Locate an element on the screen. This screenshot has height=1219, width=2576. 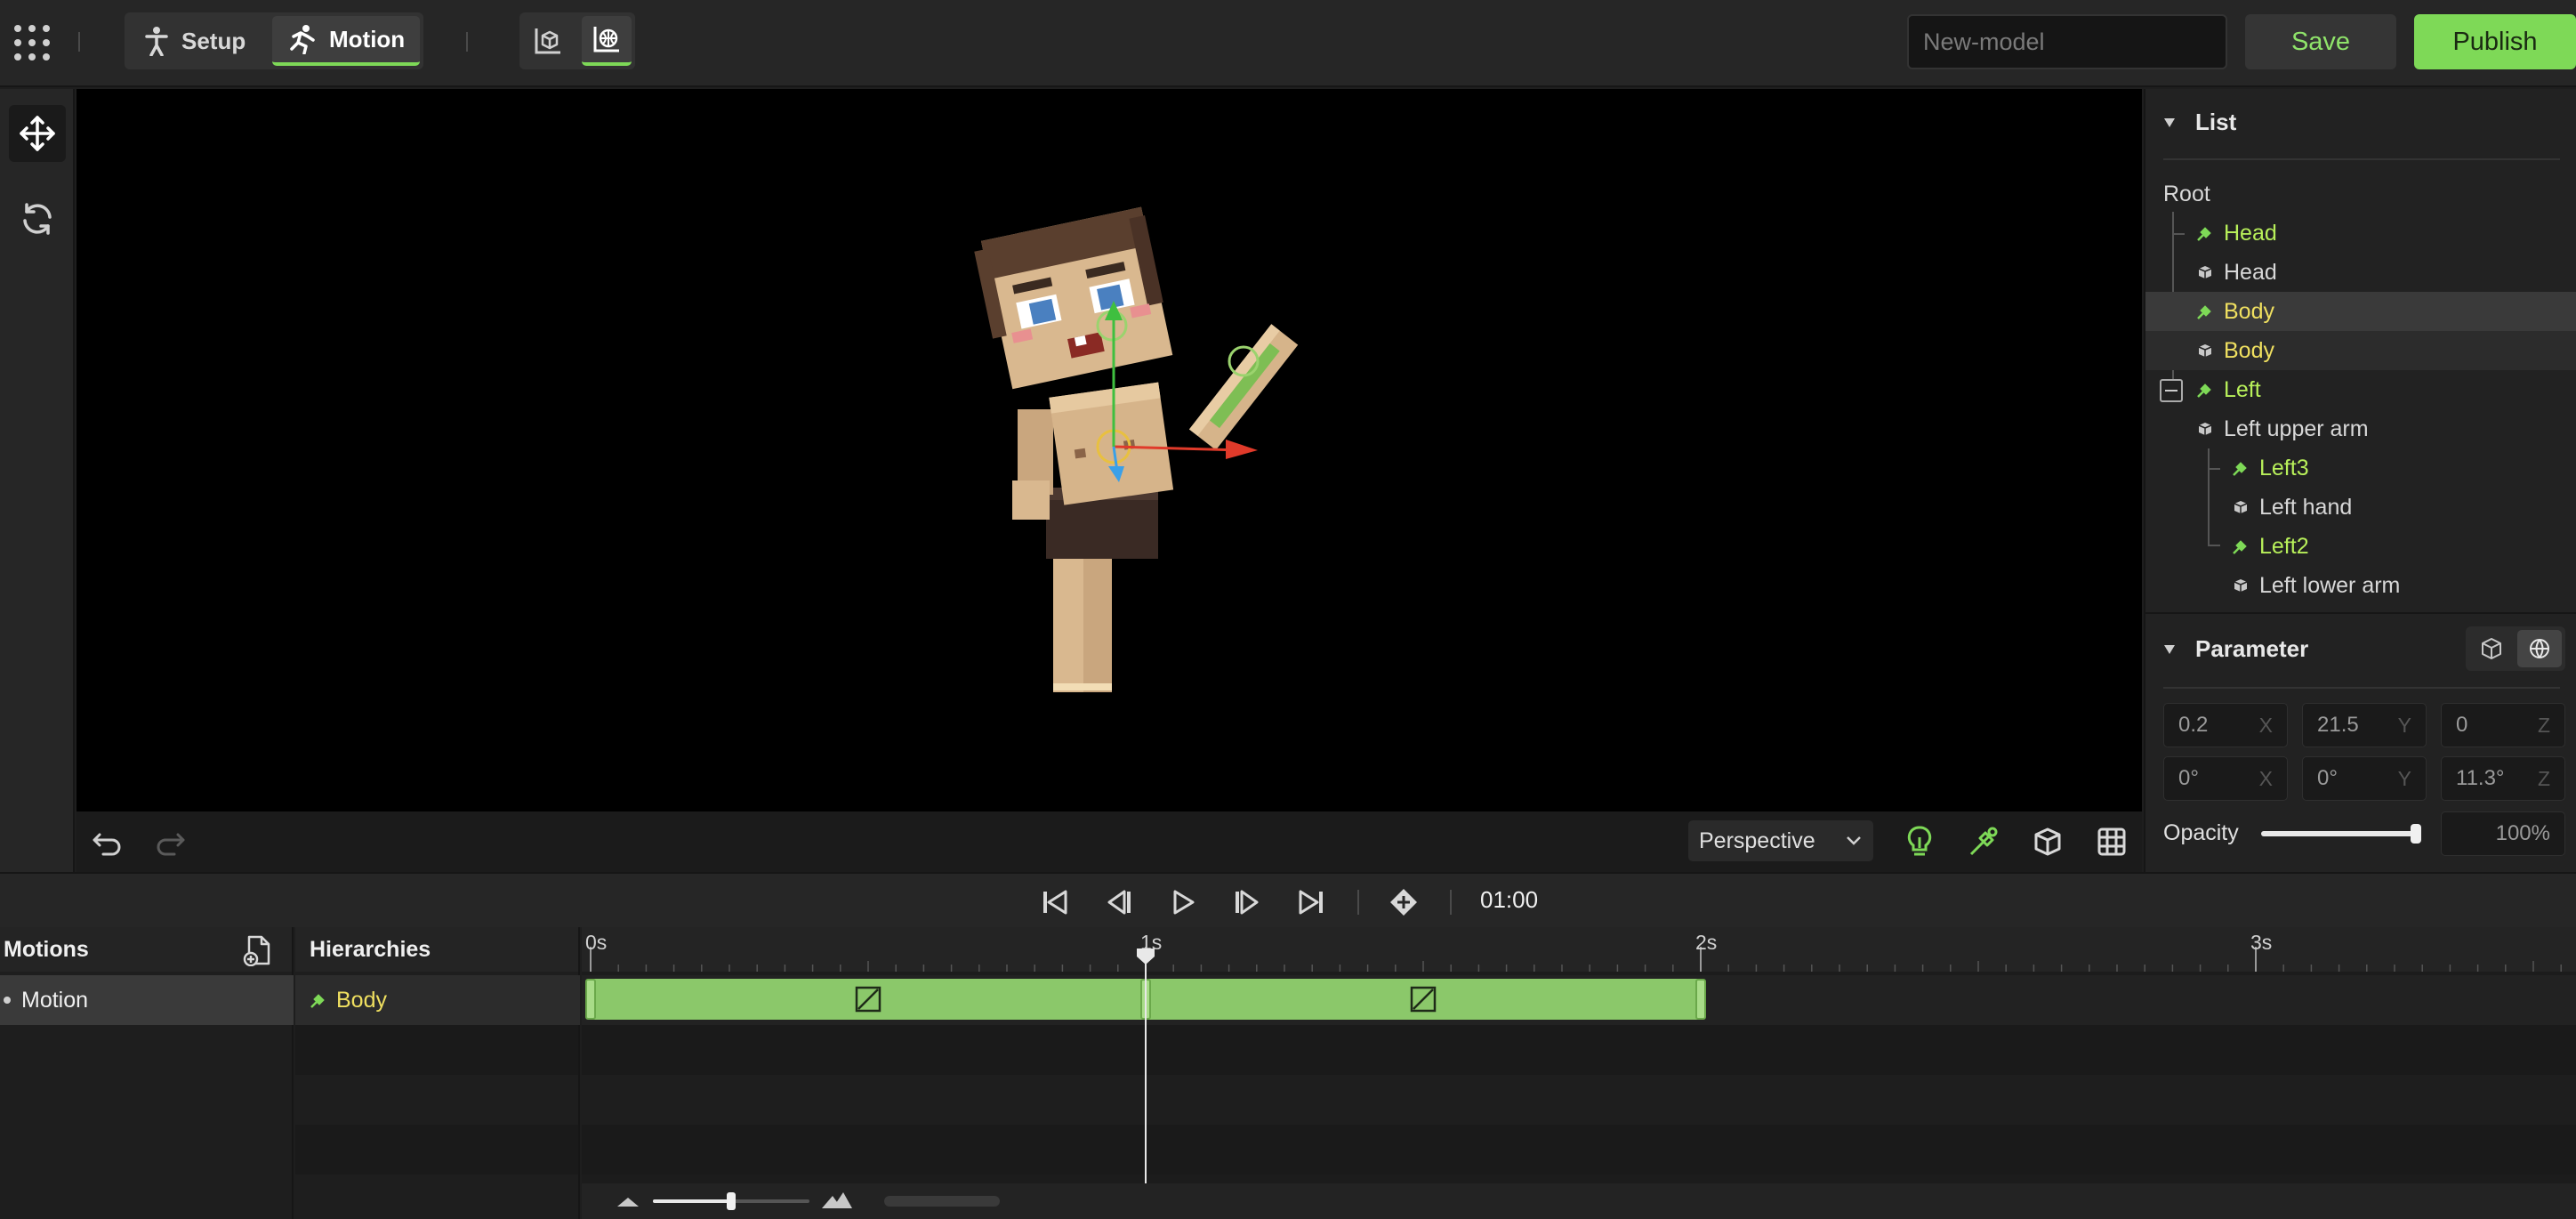
bone-view-button is located at coordinates (607, 41).